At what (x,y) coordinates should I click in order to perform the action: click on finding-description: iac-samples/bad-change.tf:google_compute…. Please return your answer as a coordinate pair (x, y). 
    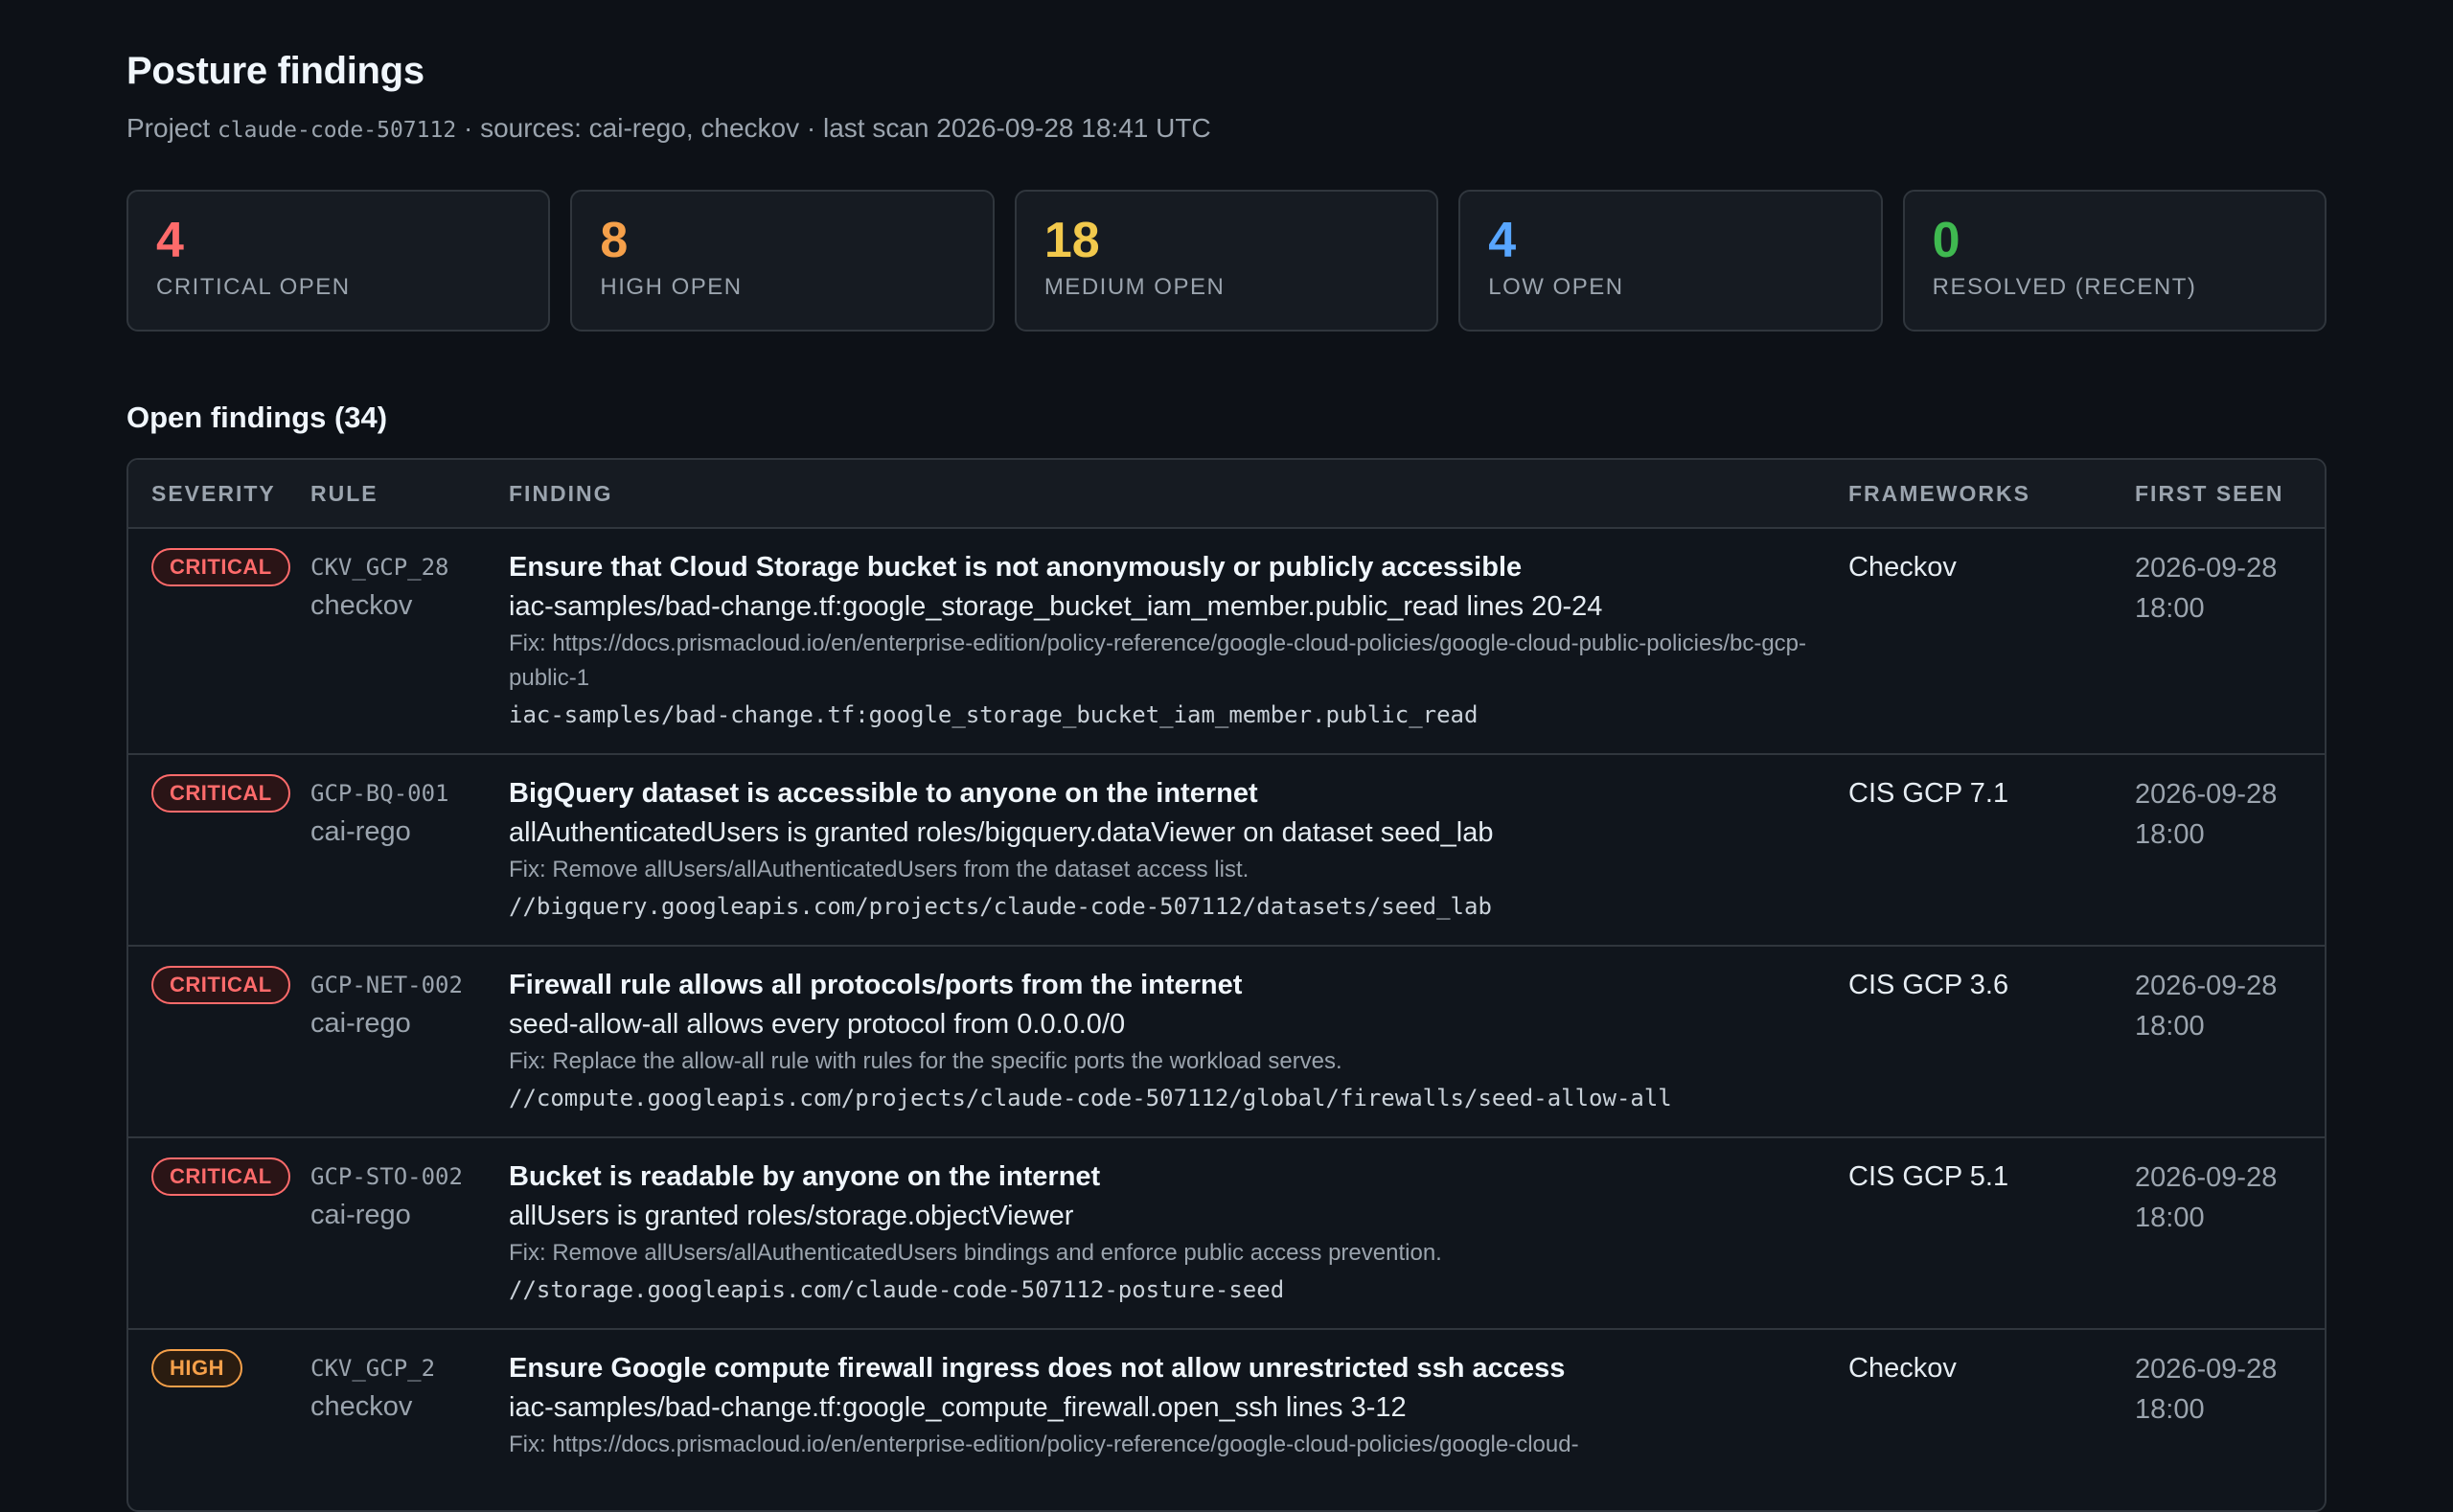
    Looking at the image, I should click on (958, 1407).